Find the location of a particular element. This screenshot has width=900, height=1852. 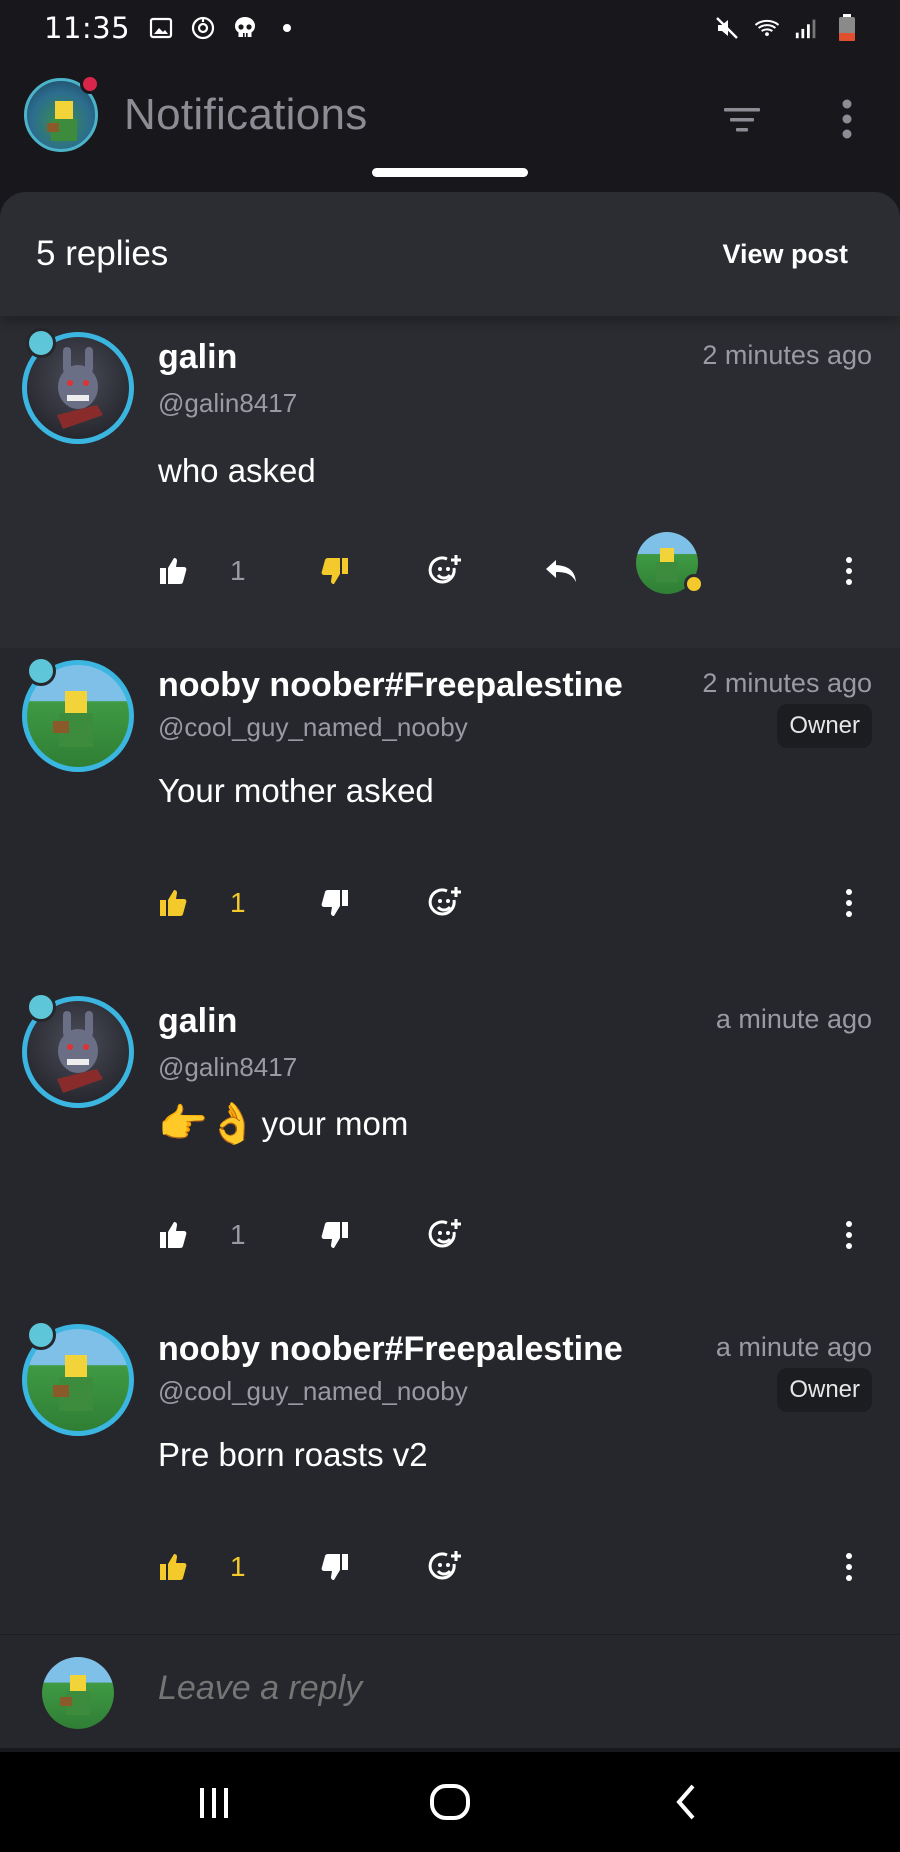

back-icon is located at coordinates (686, 1802).